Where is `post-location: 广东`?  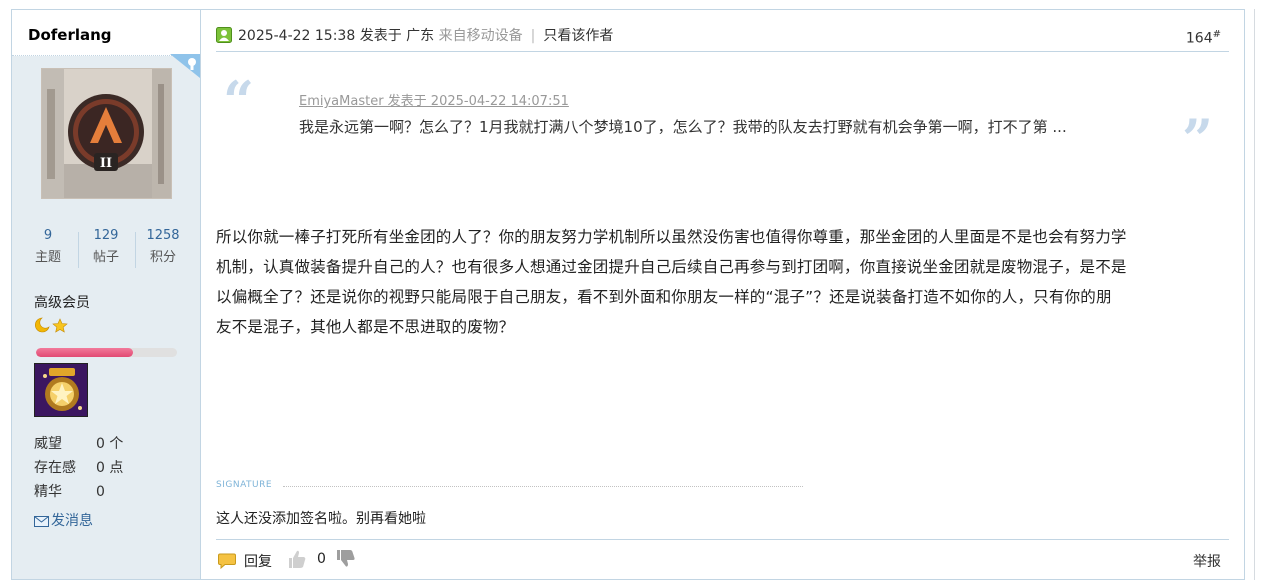
post-location: 广东 is located at coordinates (420, 36).